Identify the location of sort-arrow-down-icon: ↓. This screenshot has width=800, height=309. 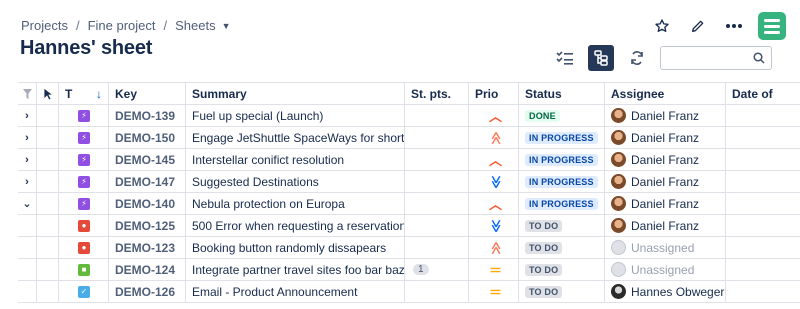
(99, 94).